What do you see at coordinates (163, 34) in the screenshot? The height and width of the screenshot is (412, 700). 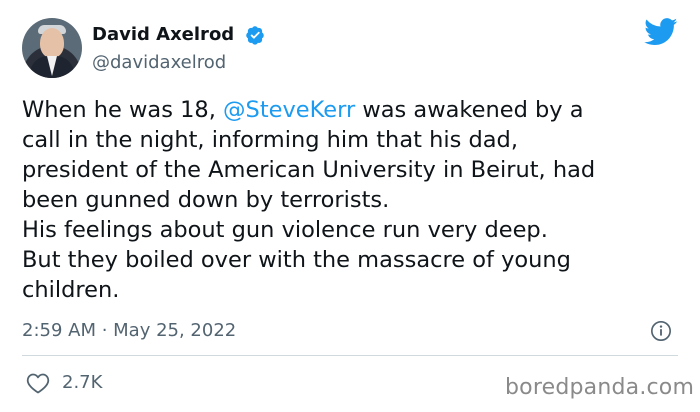 I see `author-name: David Axelrod` at bounding box center [163, 34].